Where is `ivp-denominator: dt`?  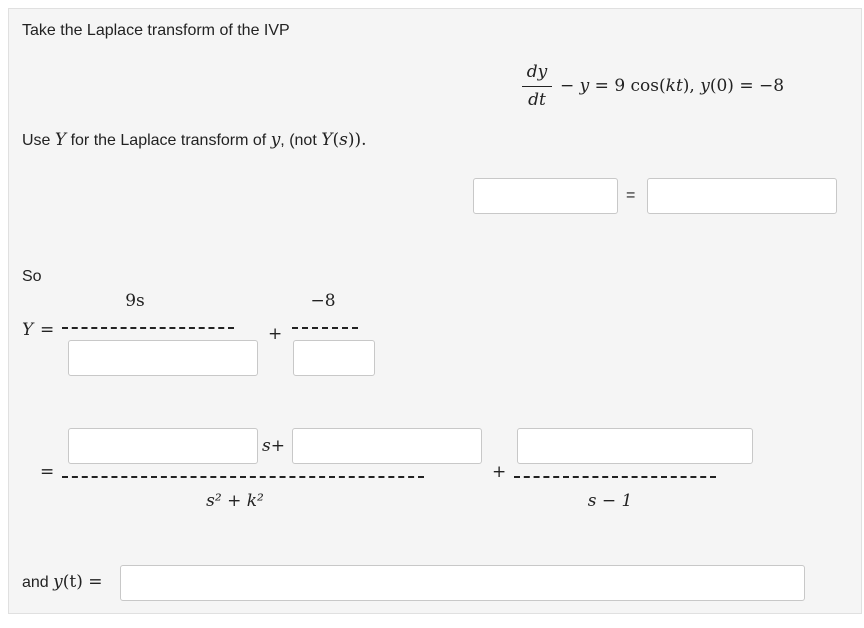
ivp-denominator: dt is located at coordinates (537, 100).